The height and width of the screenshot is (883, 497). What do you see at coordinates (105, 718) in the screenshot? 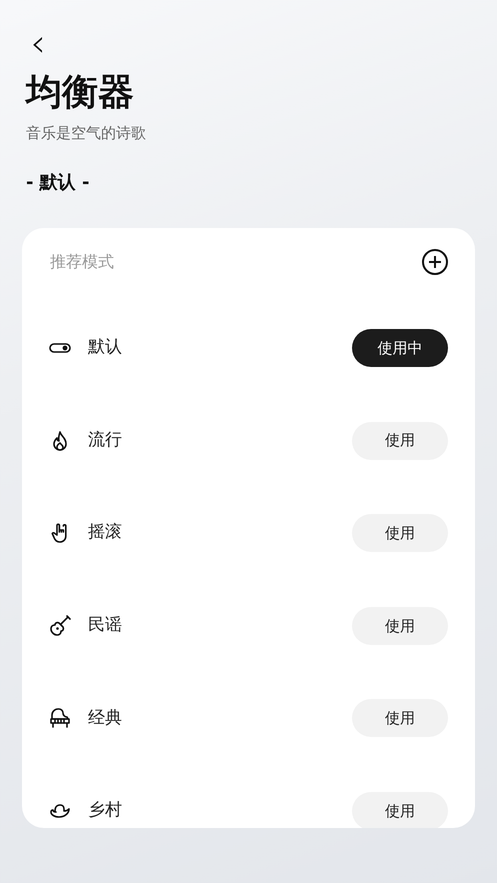
I see `mode-label: 经典` at bounding box center [105, 718].